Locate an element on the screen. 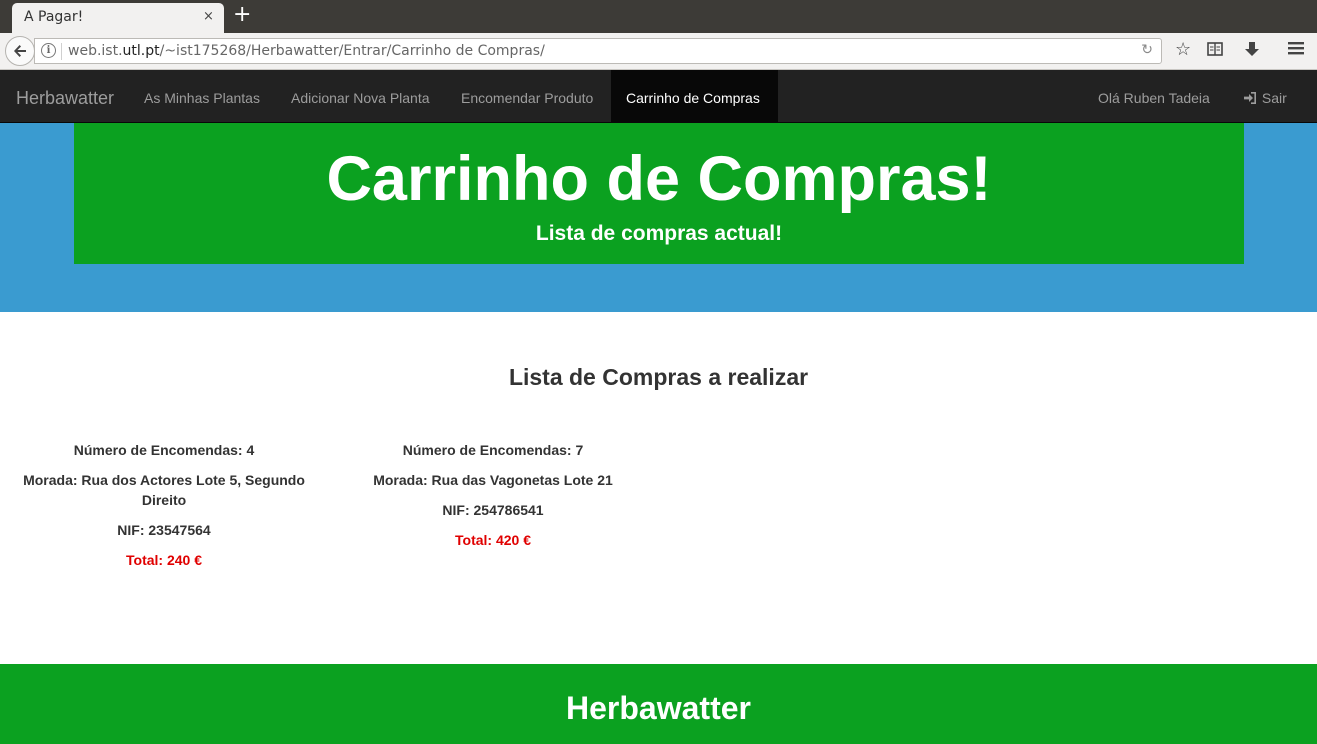 This screenshot has height=744, width=1317. tab-title: A Pagar! is located at coordinates (54, 17).